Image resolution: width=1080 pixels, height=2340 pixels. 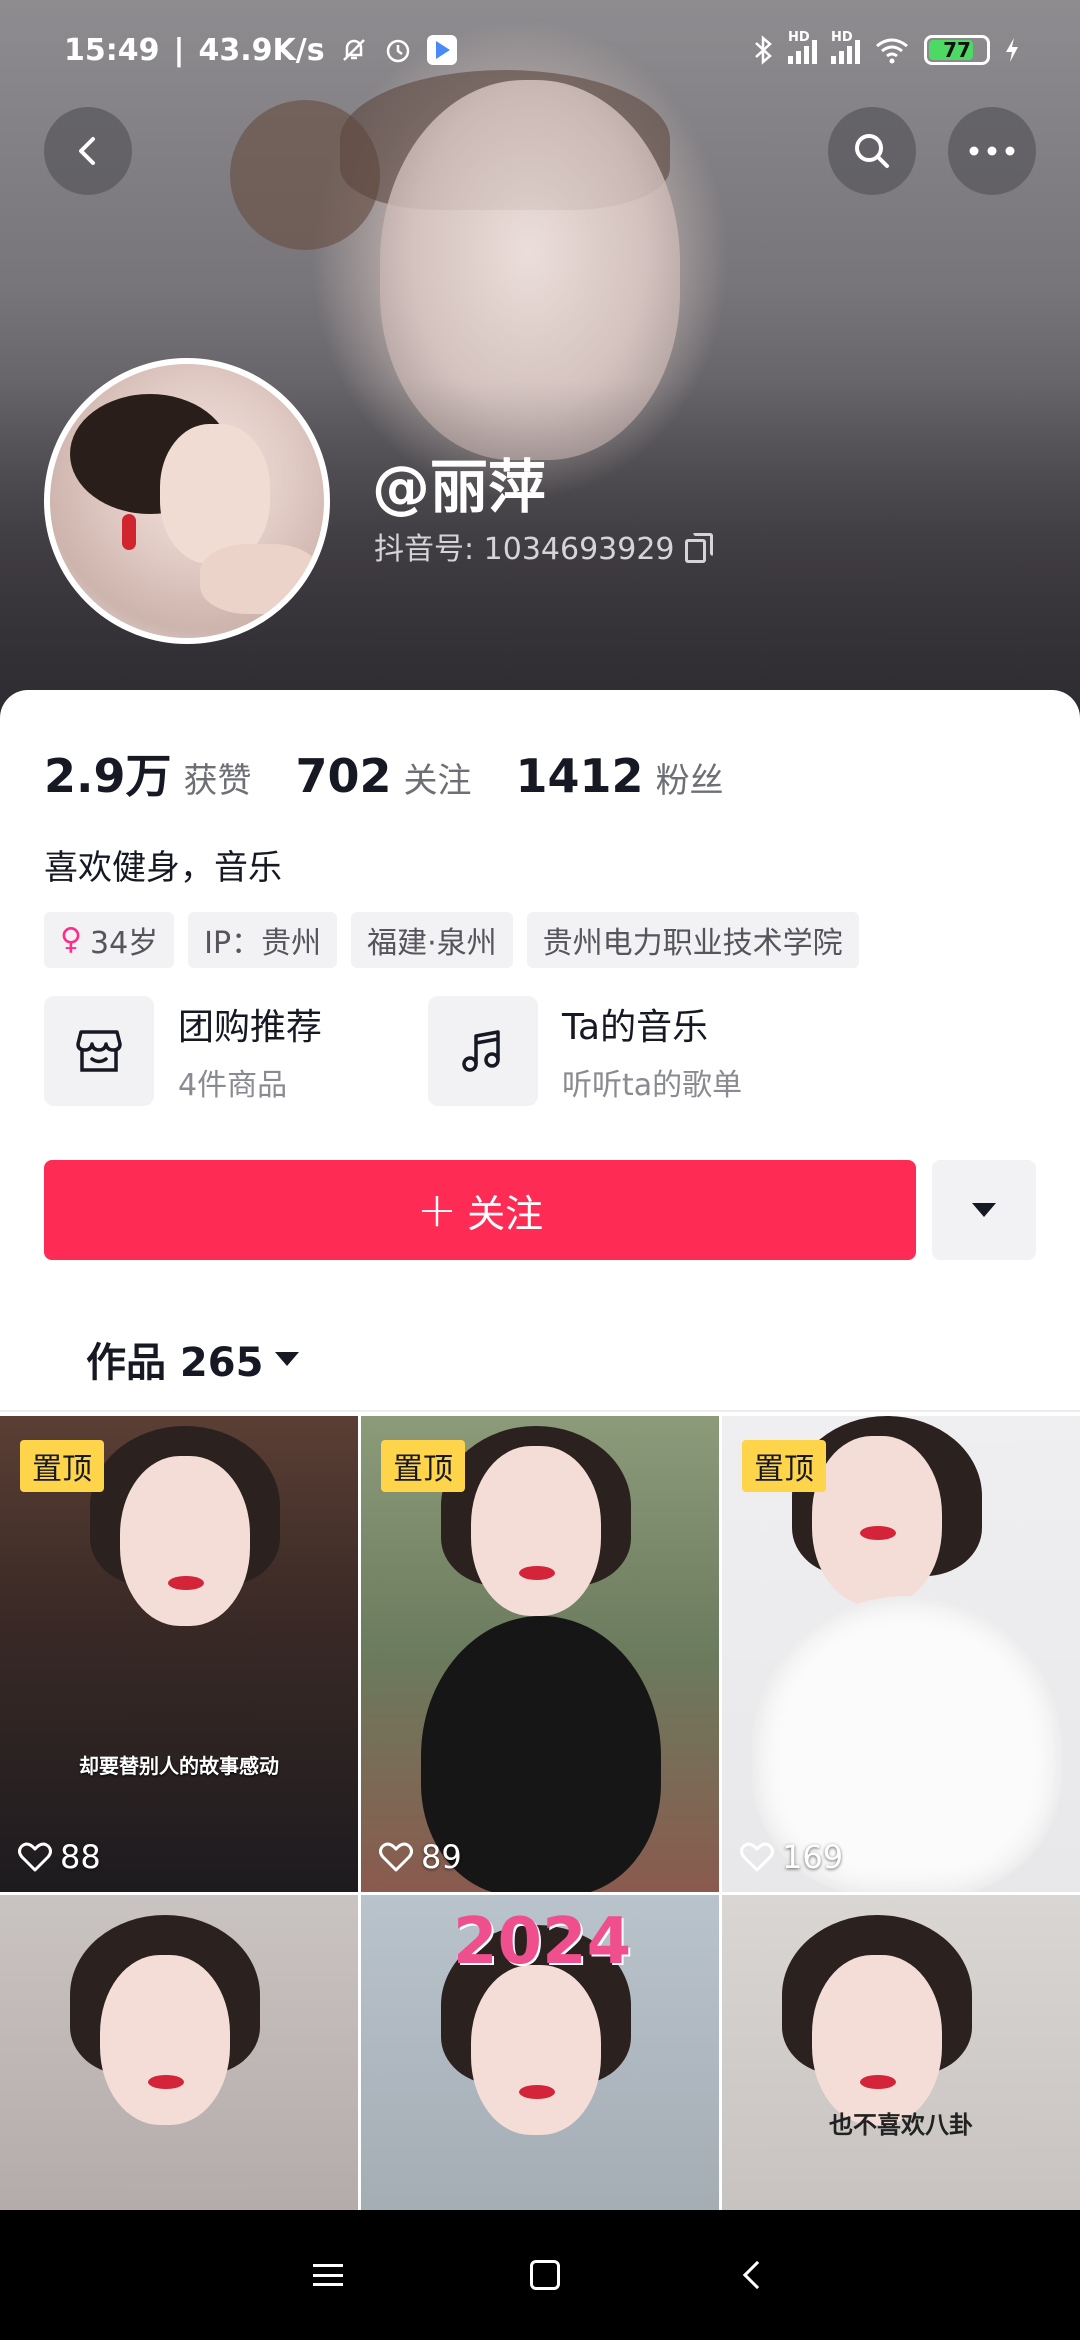 What do you see at coordinates (263, 943) in the screenshot?
I see `tag-ip-label: IP：贵州` at bounding box center [263, 943].